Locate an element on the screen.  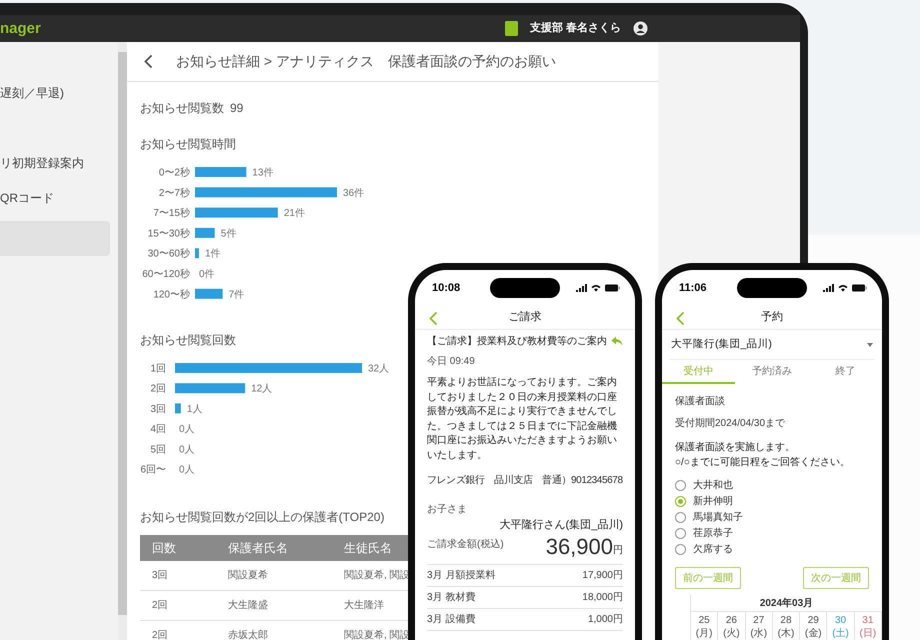
screen-title: 予約 is located at coordinates (772, 318).